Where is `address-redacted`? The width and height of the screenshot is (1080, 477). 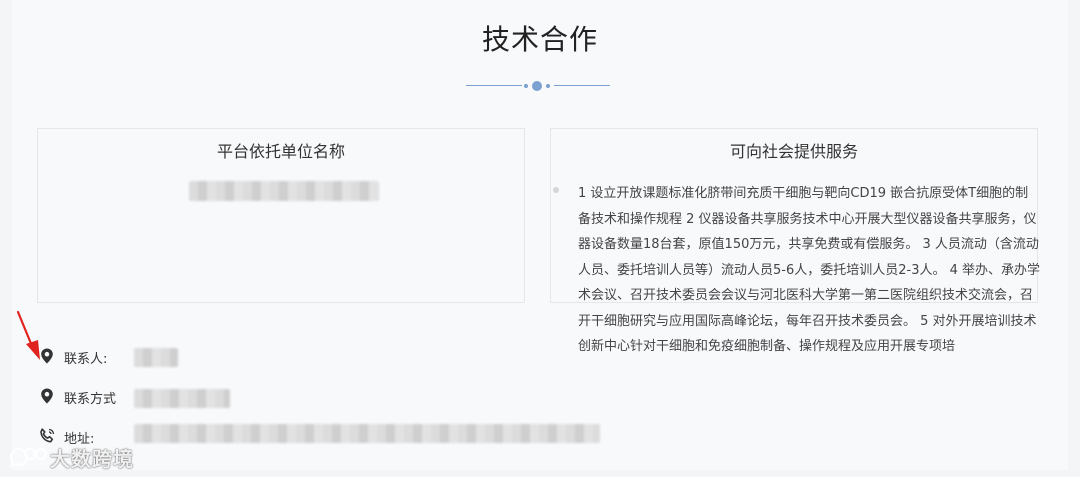 address-redacted is located at coordinates (367, 433).